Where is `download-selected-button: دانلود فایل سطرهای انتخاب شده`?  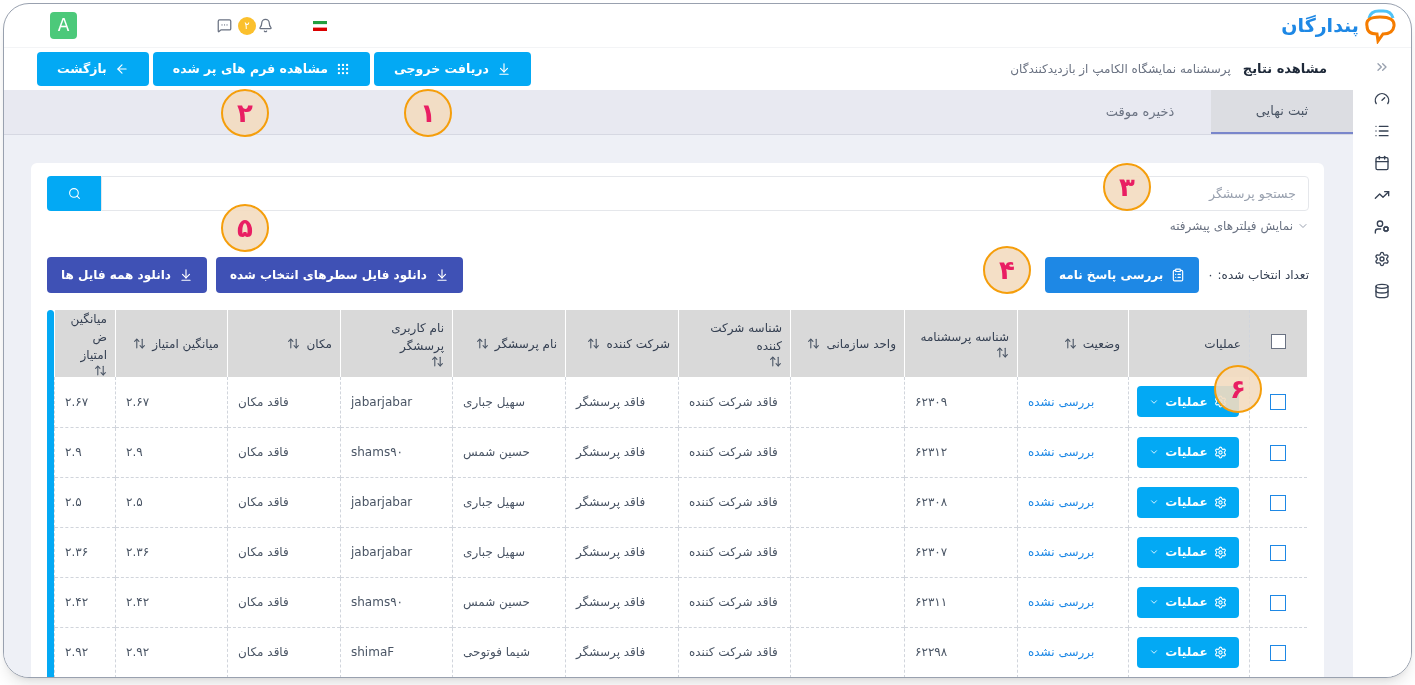 download-selected-button: دانلود فایل سطرهای انتخاب شده is located at coordinates (339, 275).